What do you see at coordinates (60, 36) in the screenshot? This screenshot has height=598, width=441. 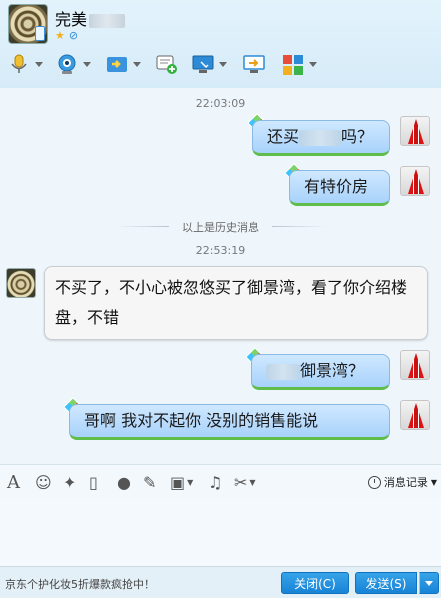 I see `star-icon: ★` at bounding box center [60, 36].